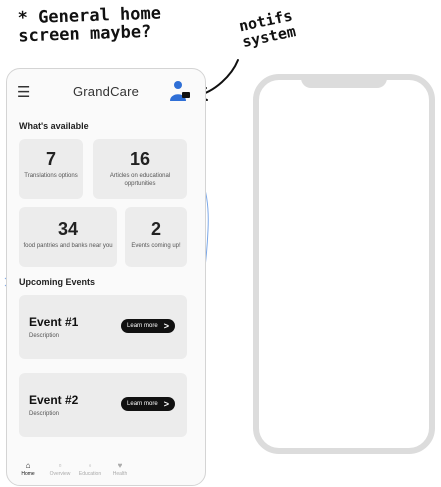  Describe the element at coordinates (155, 229) in the screenshot. I see `events-coming-count: 2` at that location.